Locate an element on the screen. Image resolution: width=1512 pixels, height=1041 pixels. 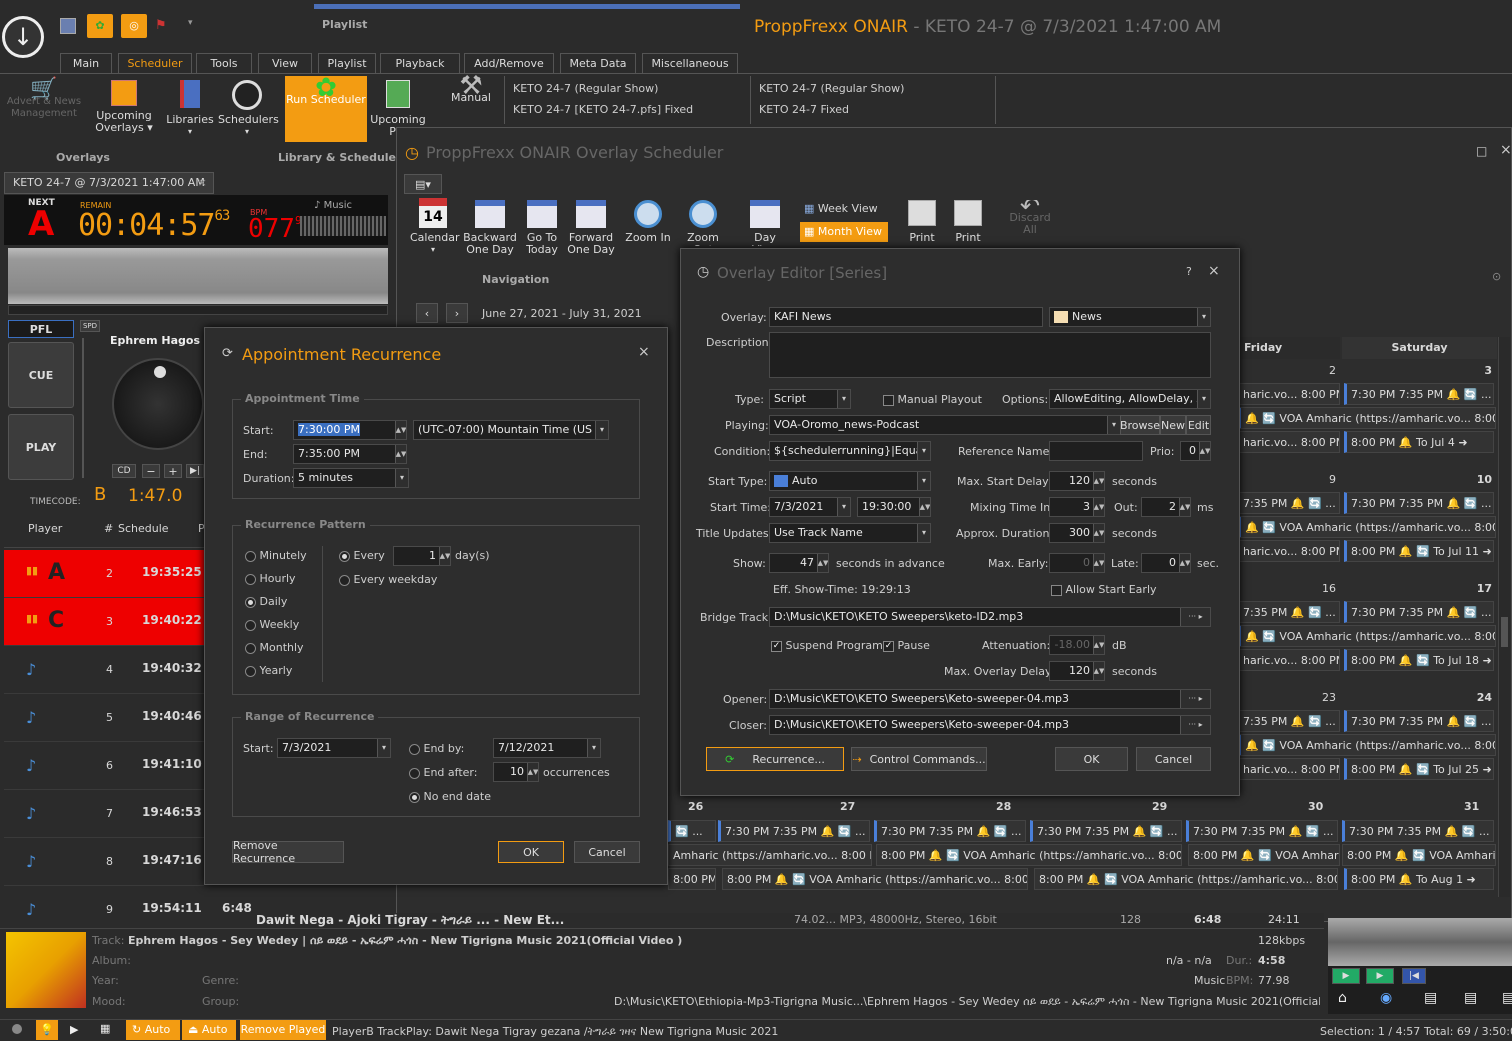
go-to-today-button: Go To Today is located at coordinates (542, 228).